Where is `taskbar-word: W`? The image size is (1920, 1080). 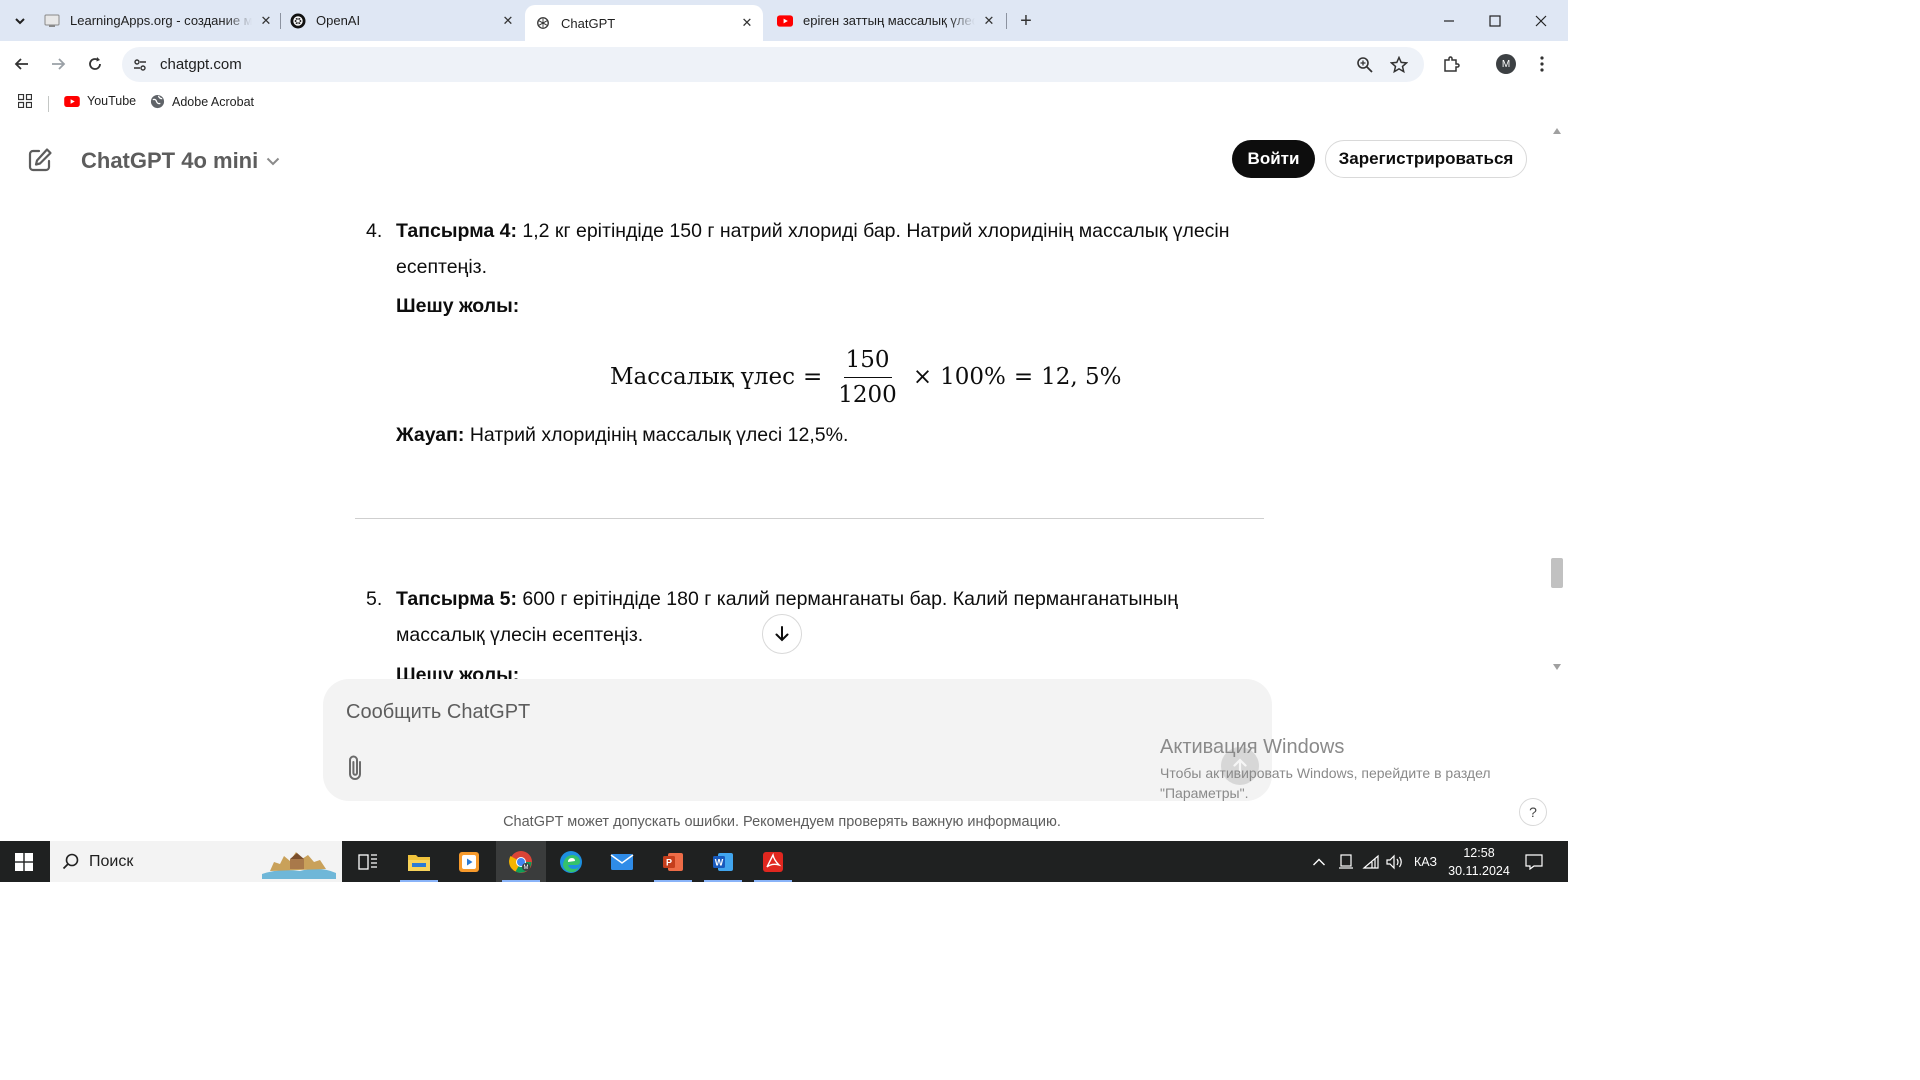 taskbar-word: W is located at coordinates (723, 861).